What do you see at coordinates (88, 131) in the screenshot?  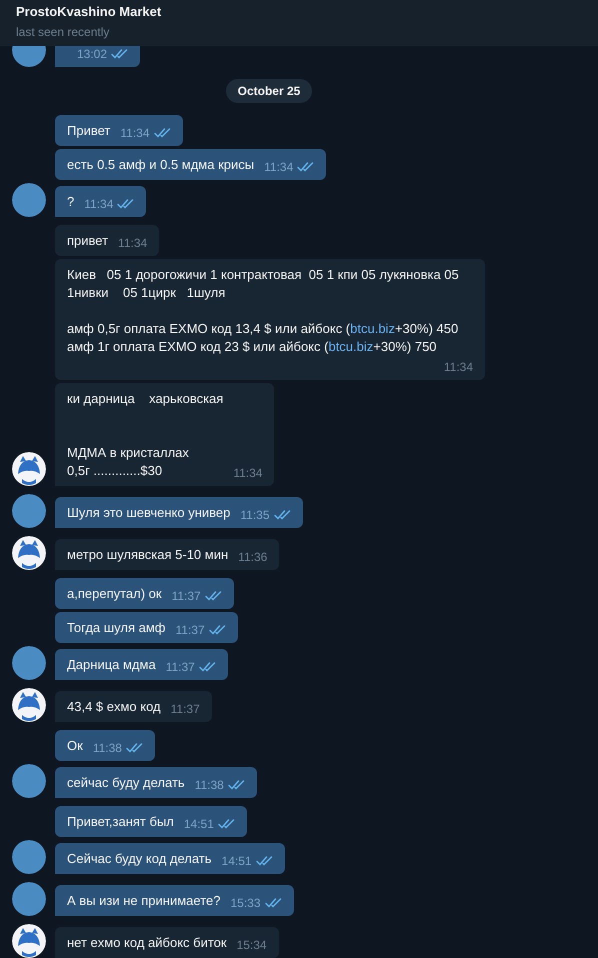 I see `message-text: Привет` at bounding box center [88, 131].